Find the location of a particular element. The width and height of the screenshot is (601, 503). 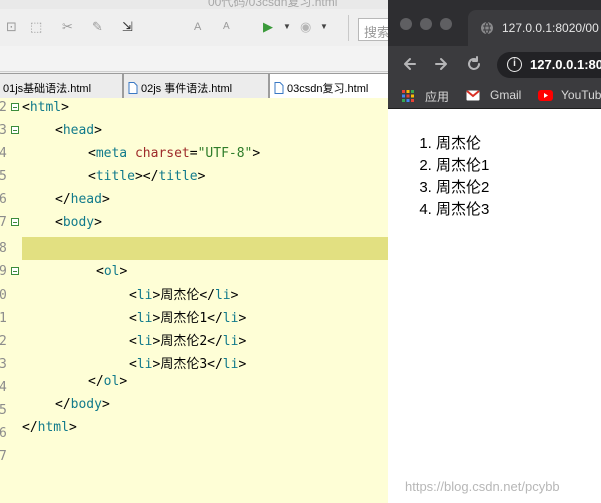

line-number: 1 is located at coordinates (3, 318).